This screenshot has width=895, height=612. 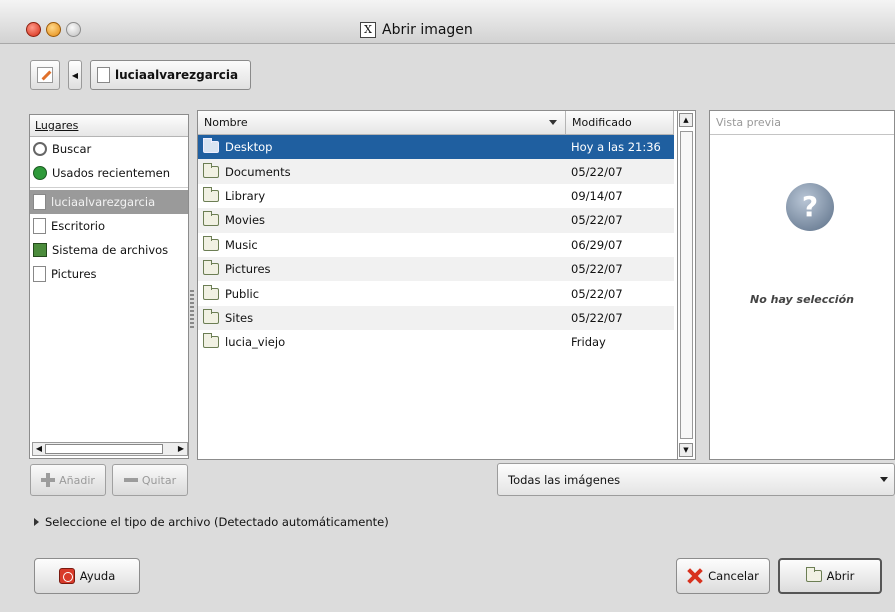 I want to click on file-row: Library 09/14/07, so click(x=436, y=196).